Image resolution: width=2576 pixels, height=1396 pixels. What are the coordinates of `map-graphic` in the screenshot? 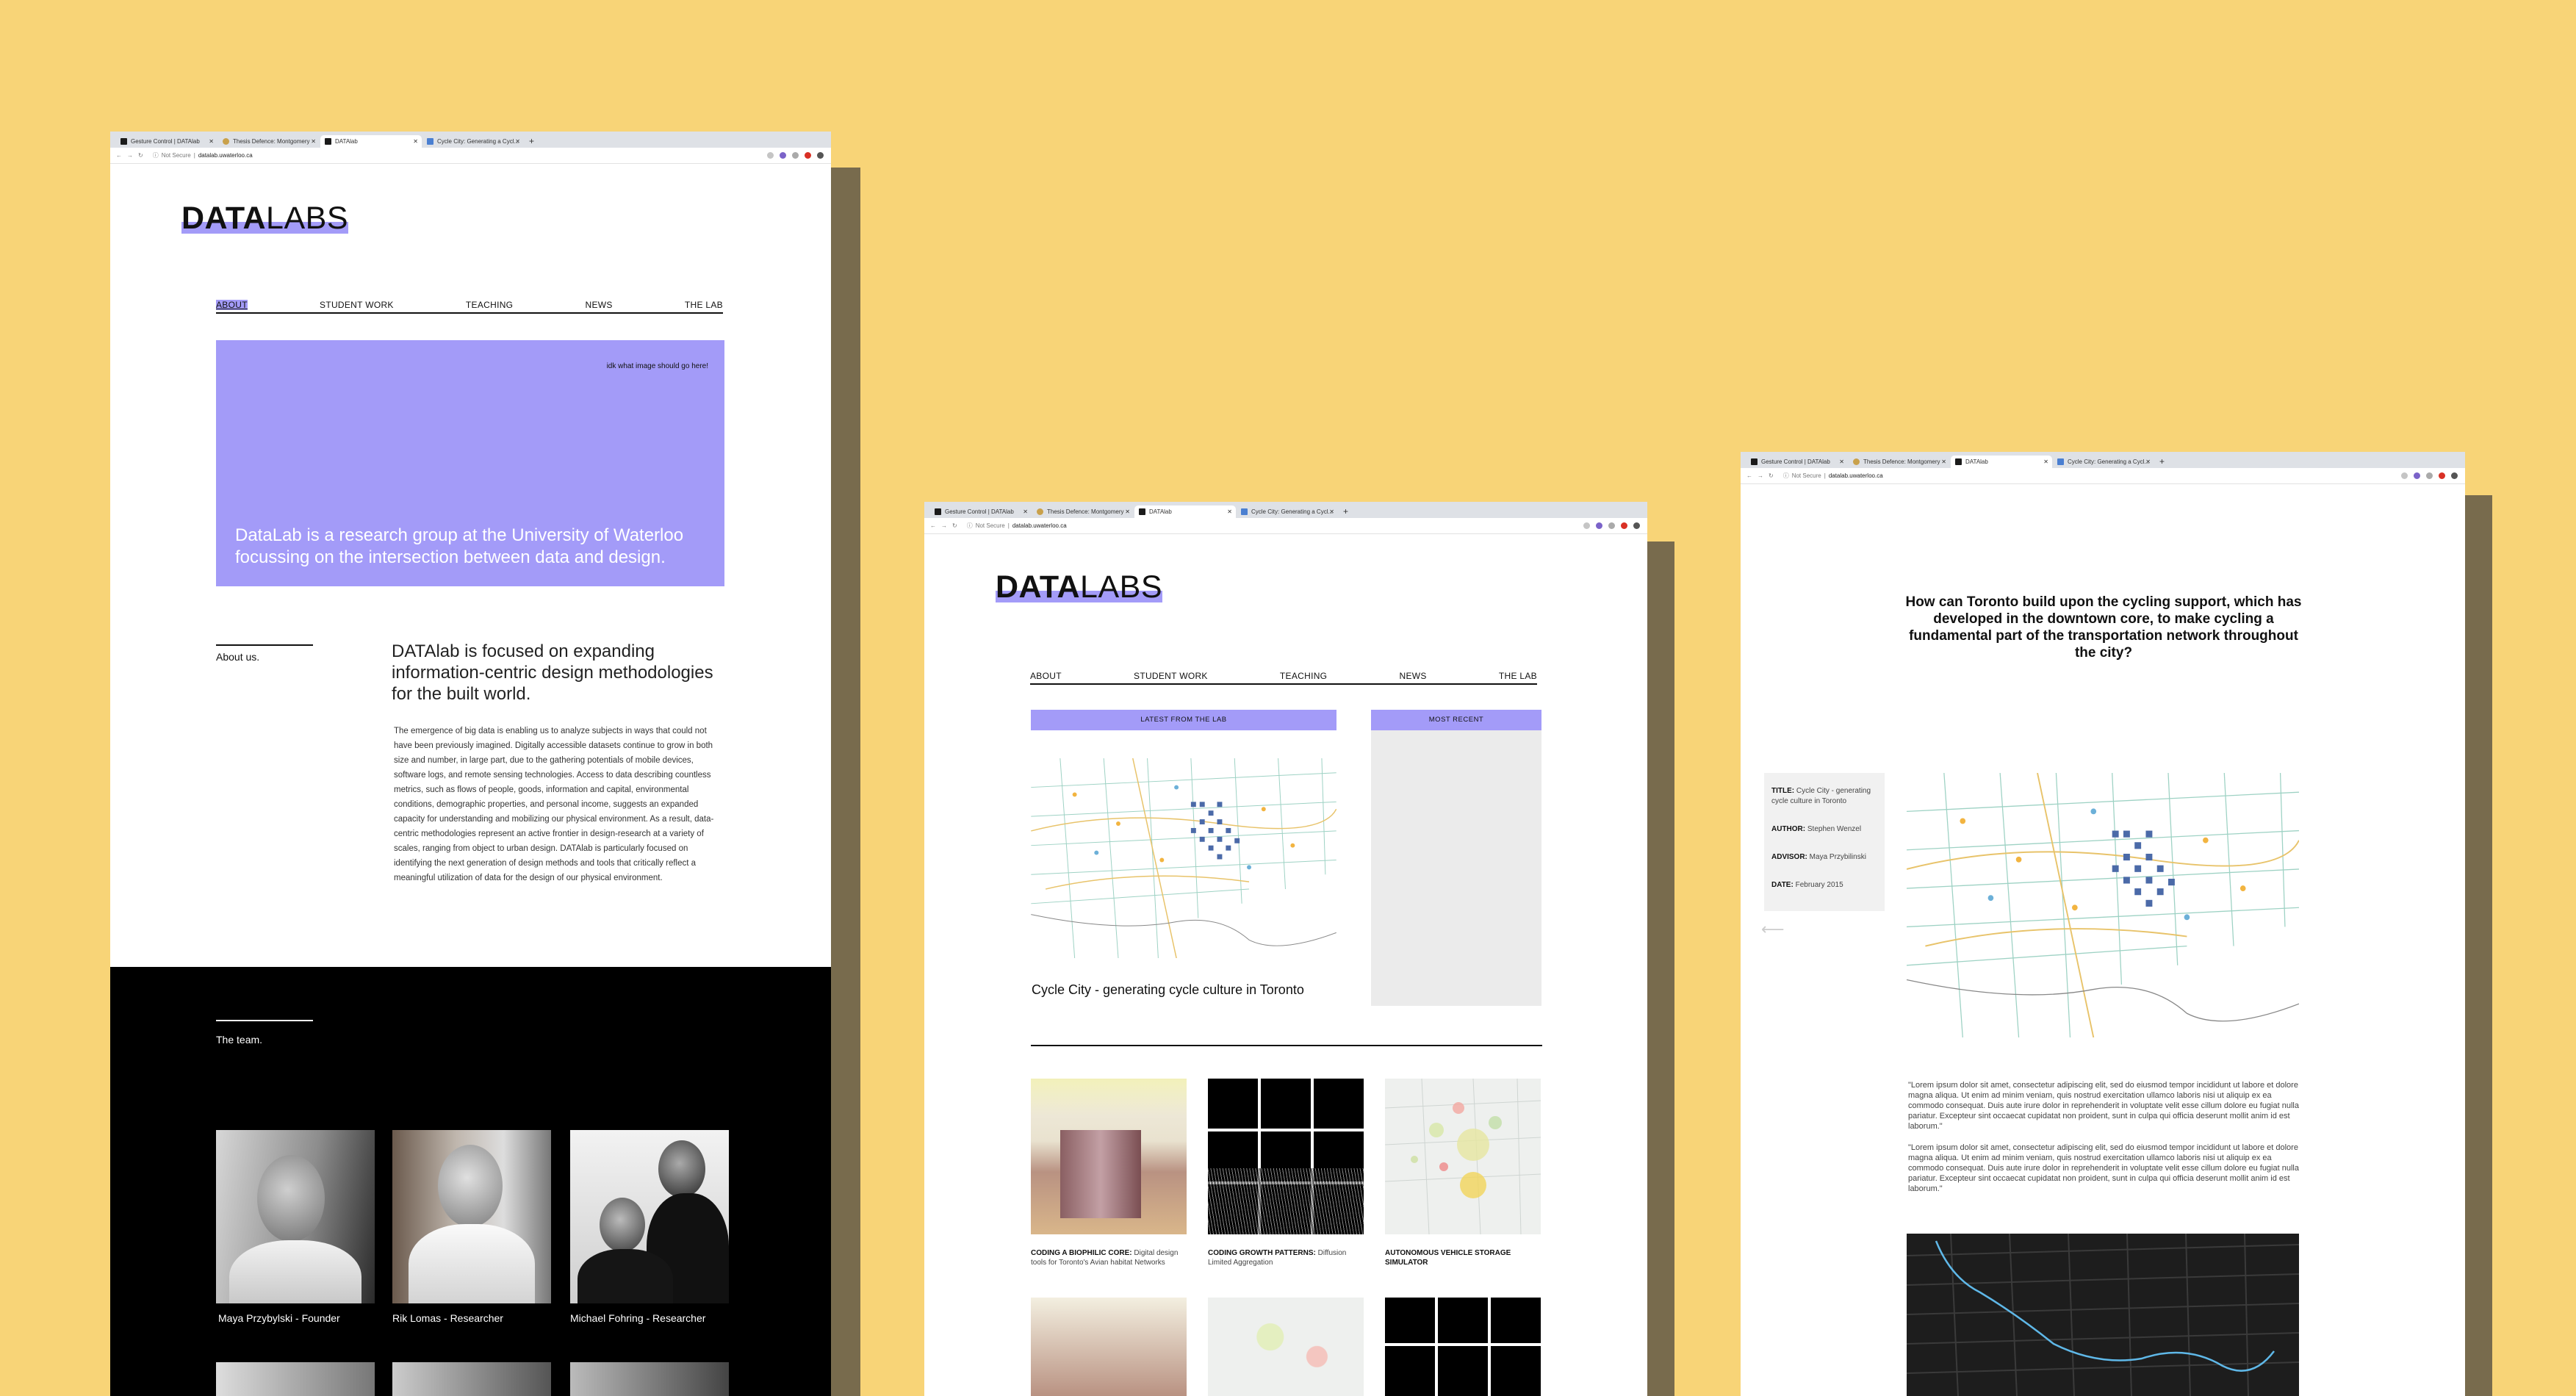 It's located at (2103, 905).